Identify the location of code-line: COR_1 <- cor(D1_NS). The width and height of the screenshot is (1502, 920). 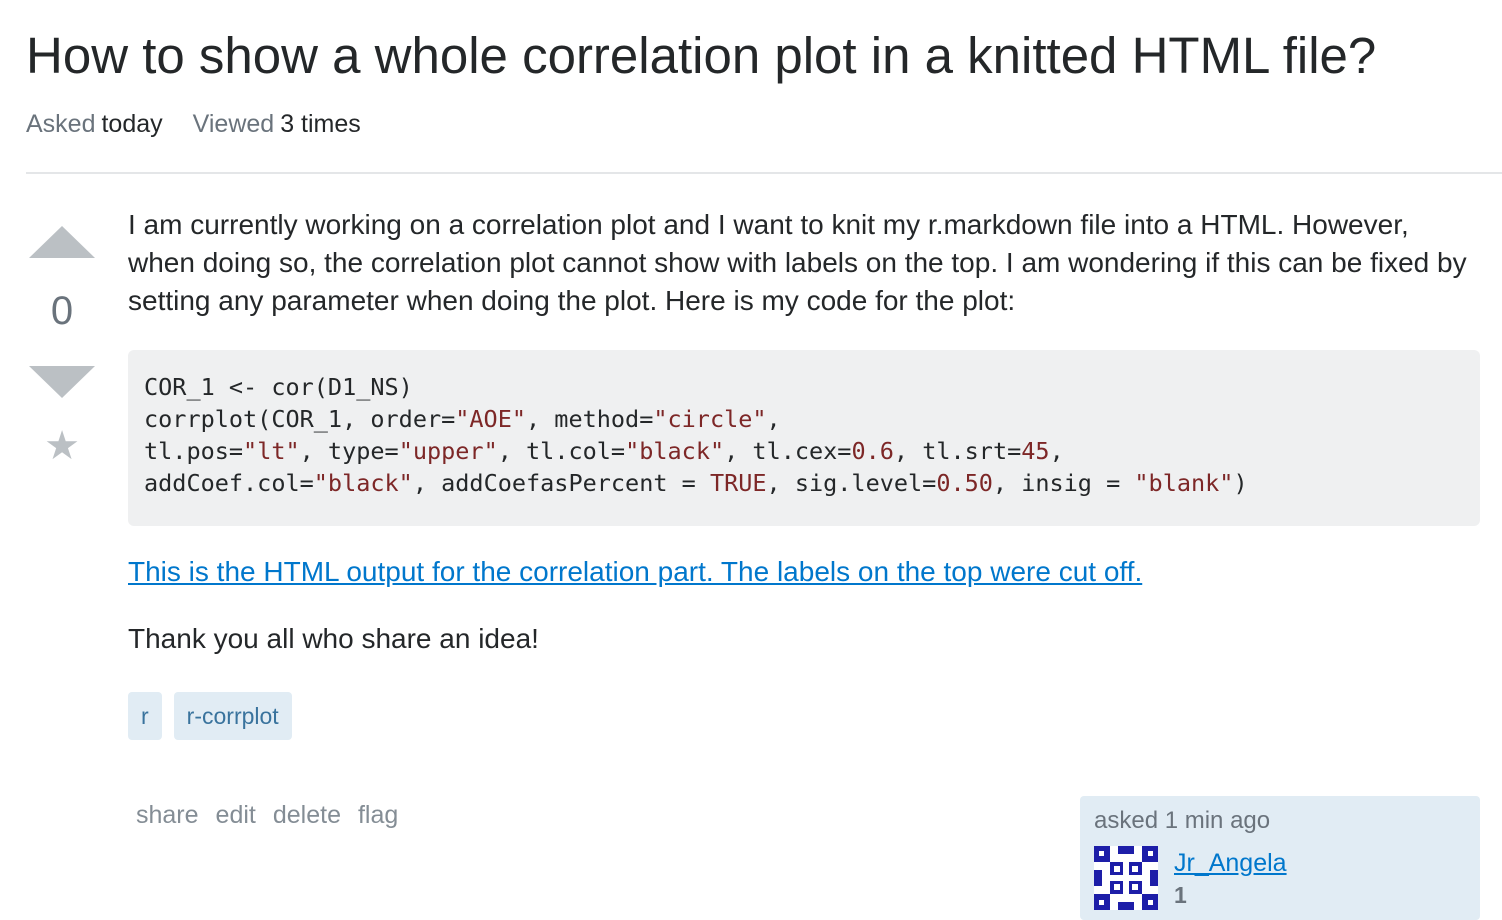
(278, 387).